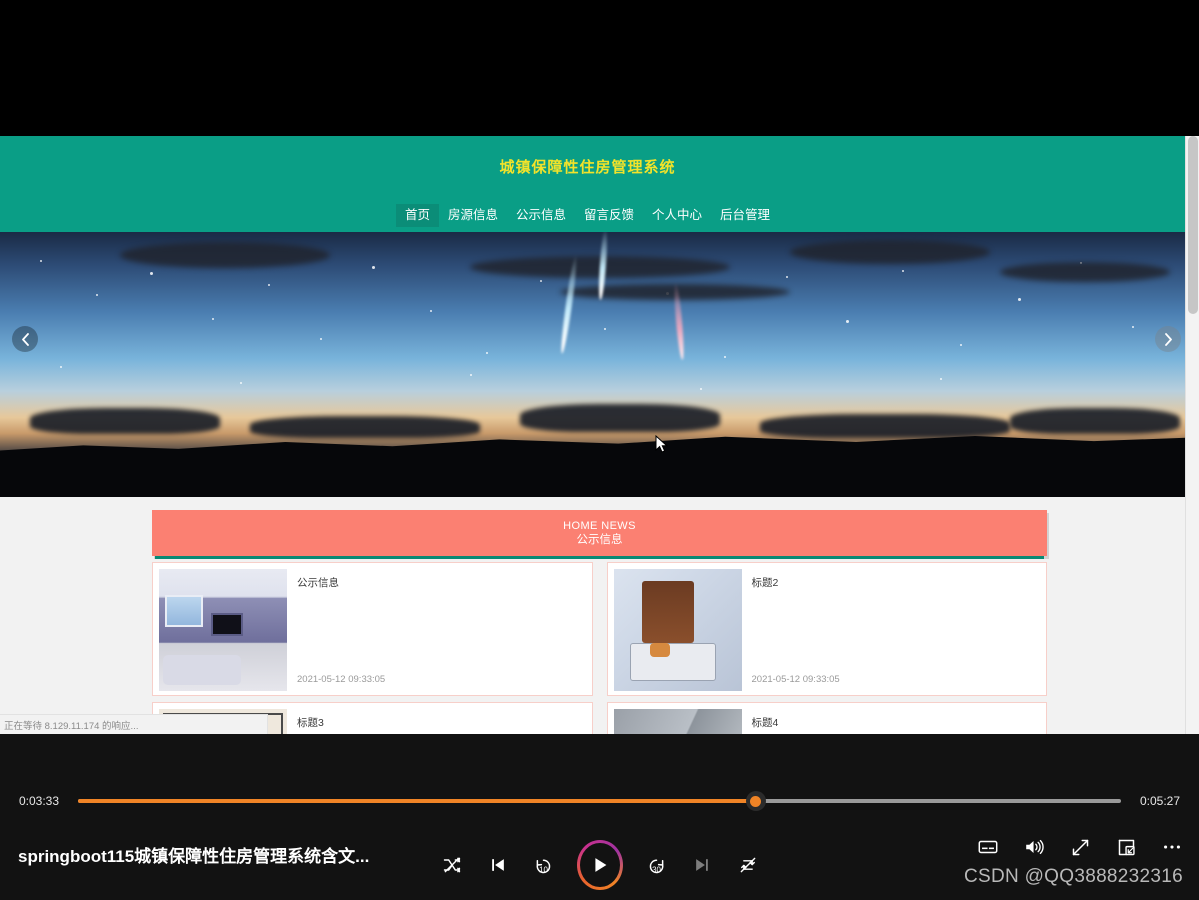 The width and height of the screenshot is (1199, 900). Describe the element at coordinates (599, 539) in the screenshot. I see `news-banner-cn: 公示信息` at that location.